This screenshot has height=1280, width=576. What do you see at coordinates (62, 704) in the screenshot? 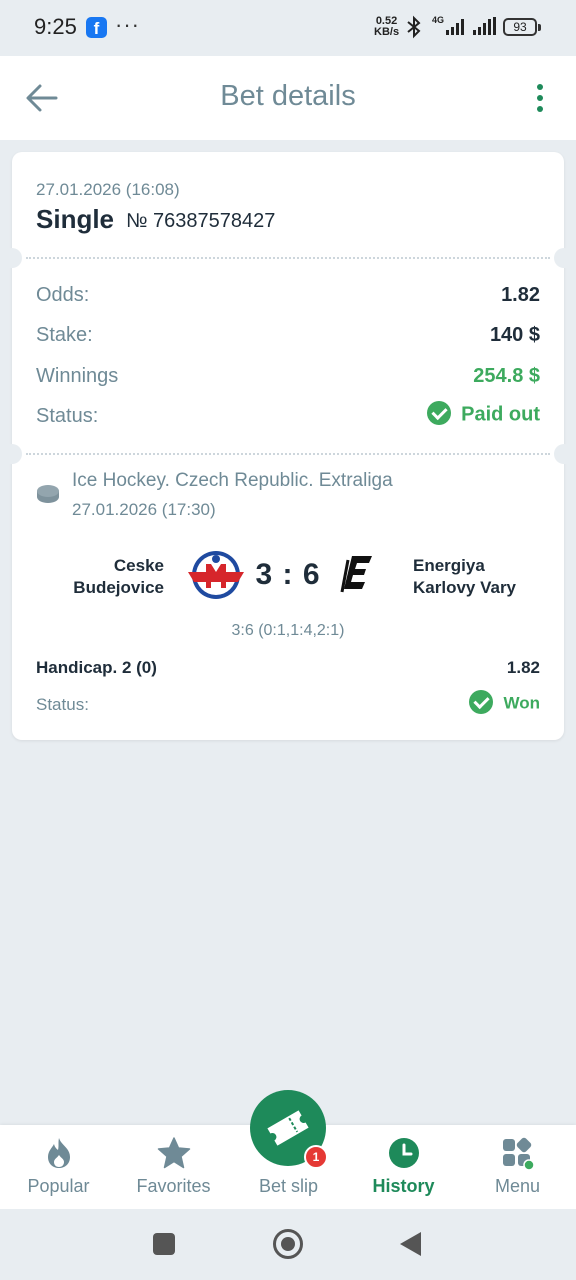
I see `event-status-label: Status:` at bounding box center [62, 704].